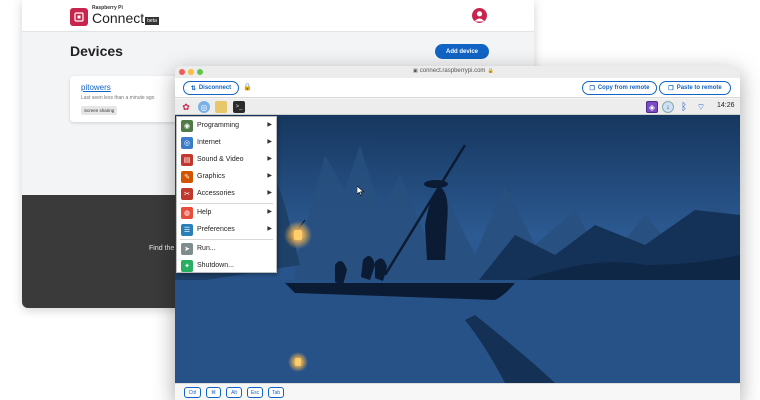  Describe the element at coordinates (671, 88) in the screenshot. I see `paste-icon: ❐` at that location.